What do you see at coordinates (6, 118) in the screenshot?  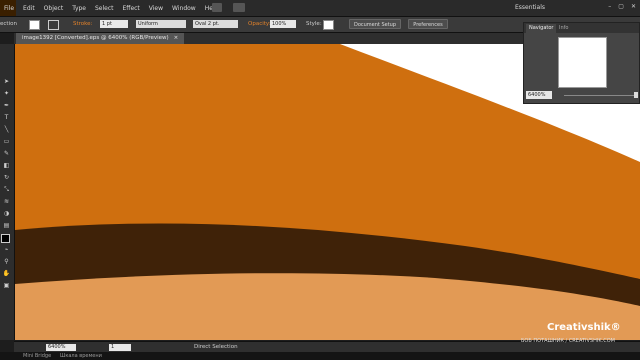 I see `type-tool-icon: T` at bounding box center [6, 118].